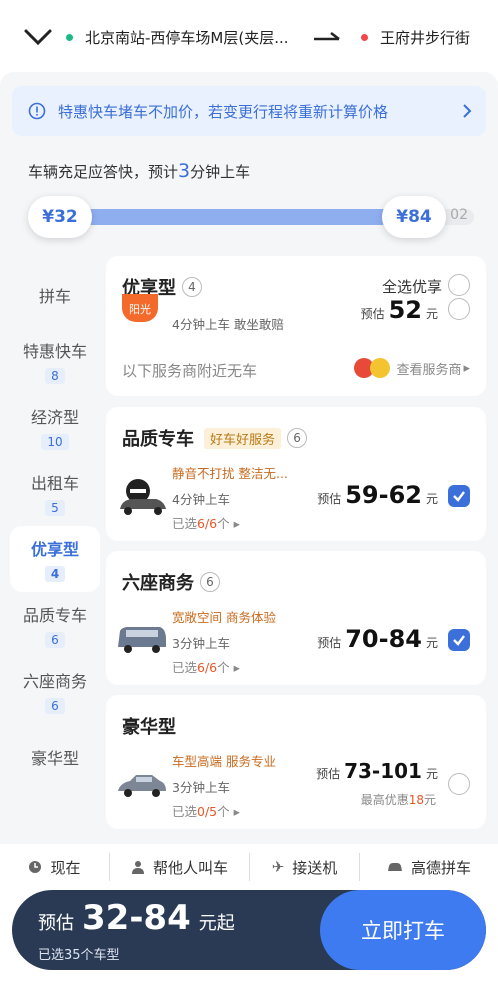 The image size is (498, 1000). Describe the element at coordinates (54, 483) in the screenshot. I see `sidebar-item-label: 出租车` at that location.